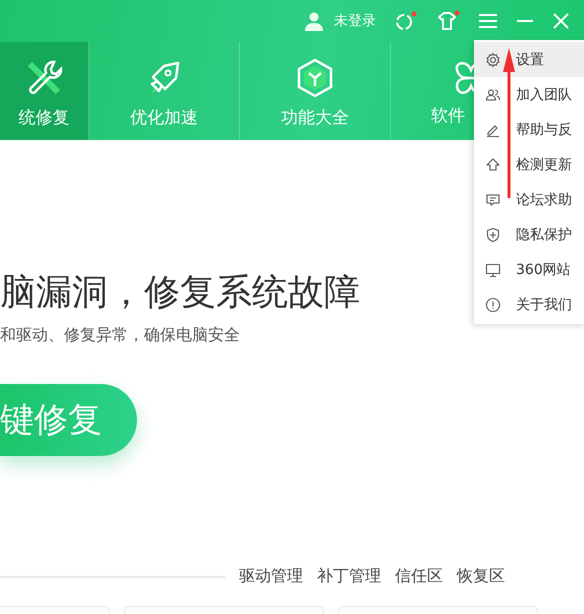  Describe the element at coordinates (529, 59) in the screenshot. I see `menu-item: 设置` at that location.